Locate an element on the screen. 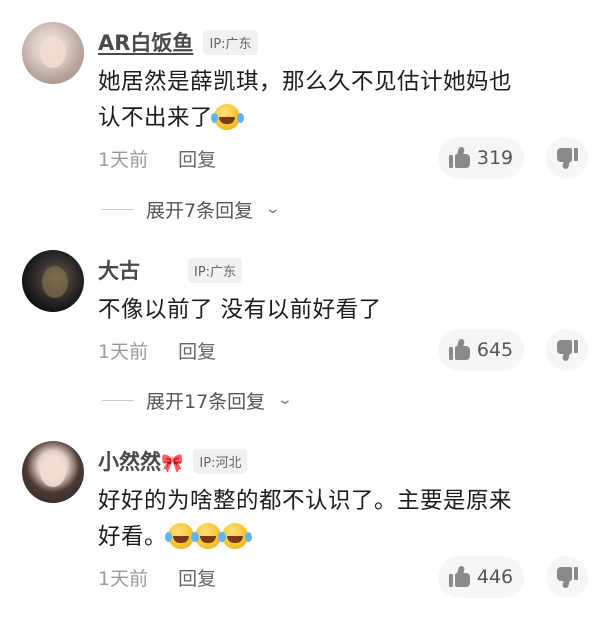  bow-icon: 🎀 is located at coordinates (172, 463).